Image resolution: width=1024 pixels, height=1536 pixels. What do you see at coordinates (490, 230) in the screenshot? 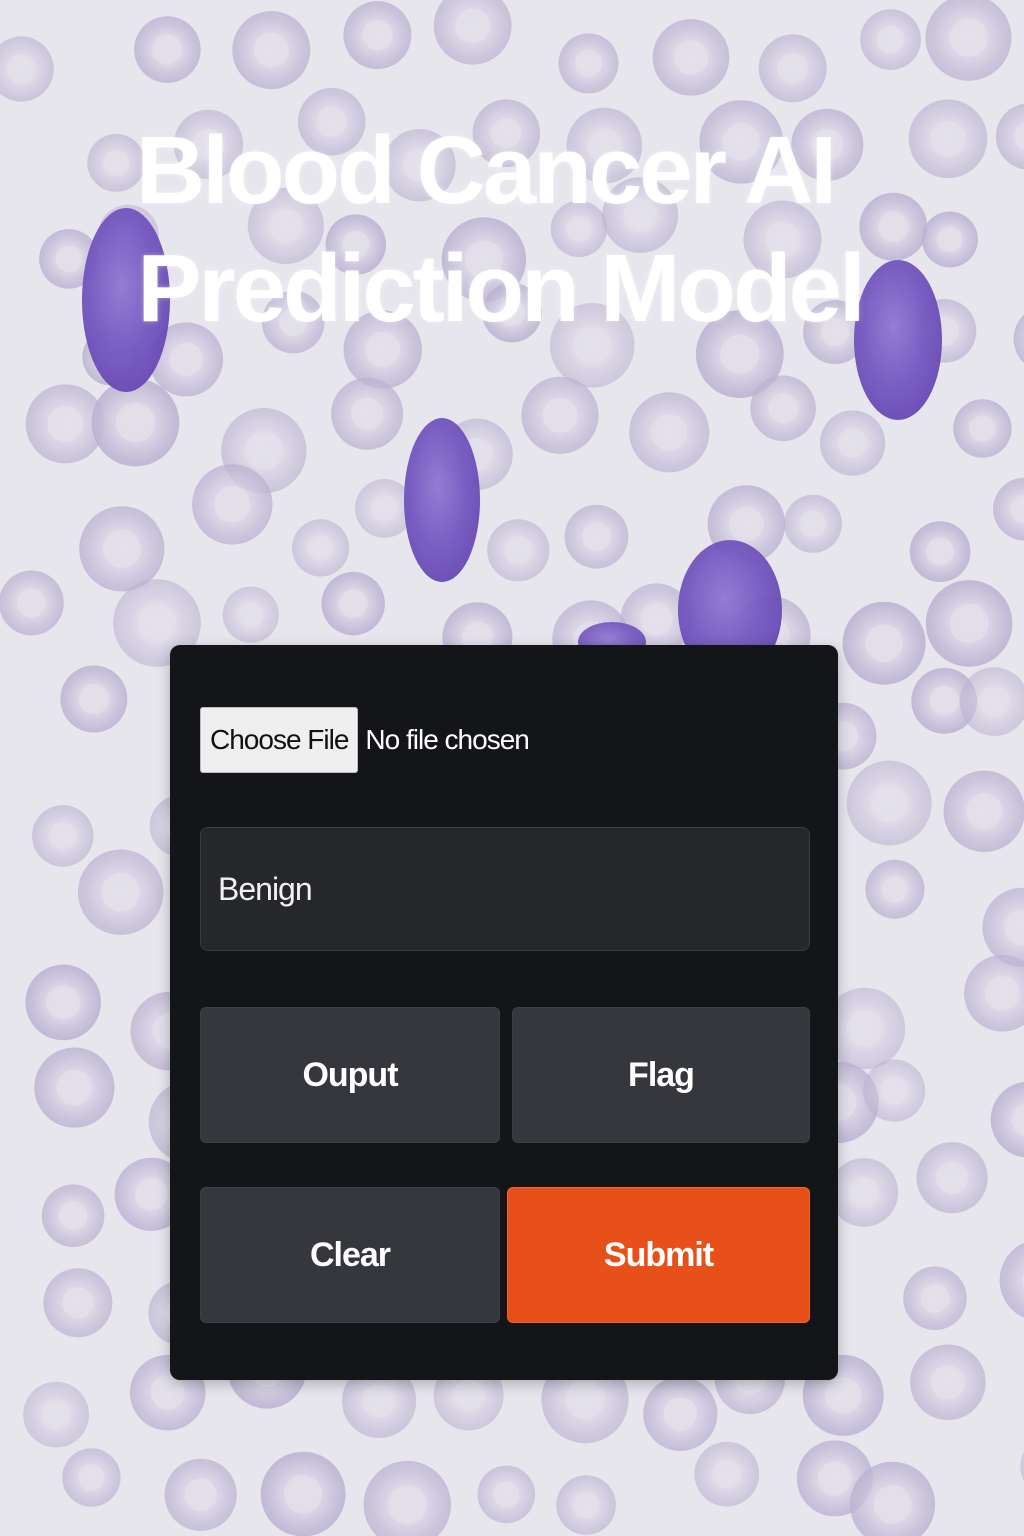
I see `page-title: Blood Cancer AI Prediction Model` at bounding box center [490, 230].